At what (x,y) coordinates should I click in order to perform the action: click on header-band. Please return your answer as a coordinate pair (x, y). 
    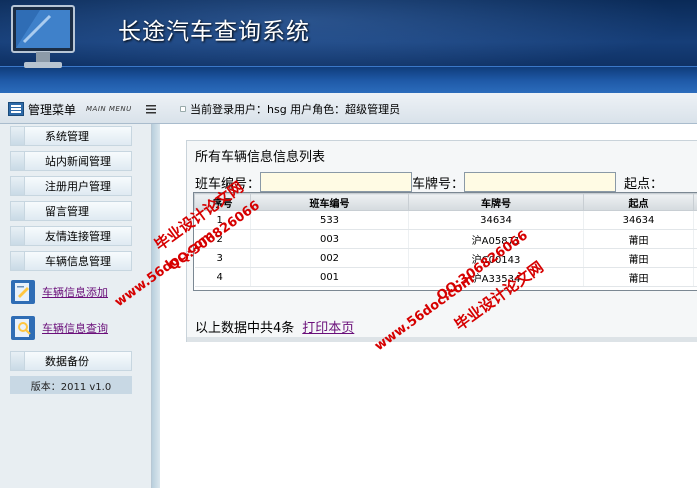
    Looking at the image, I should click on (348, 79).